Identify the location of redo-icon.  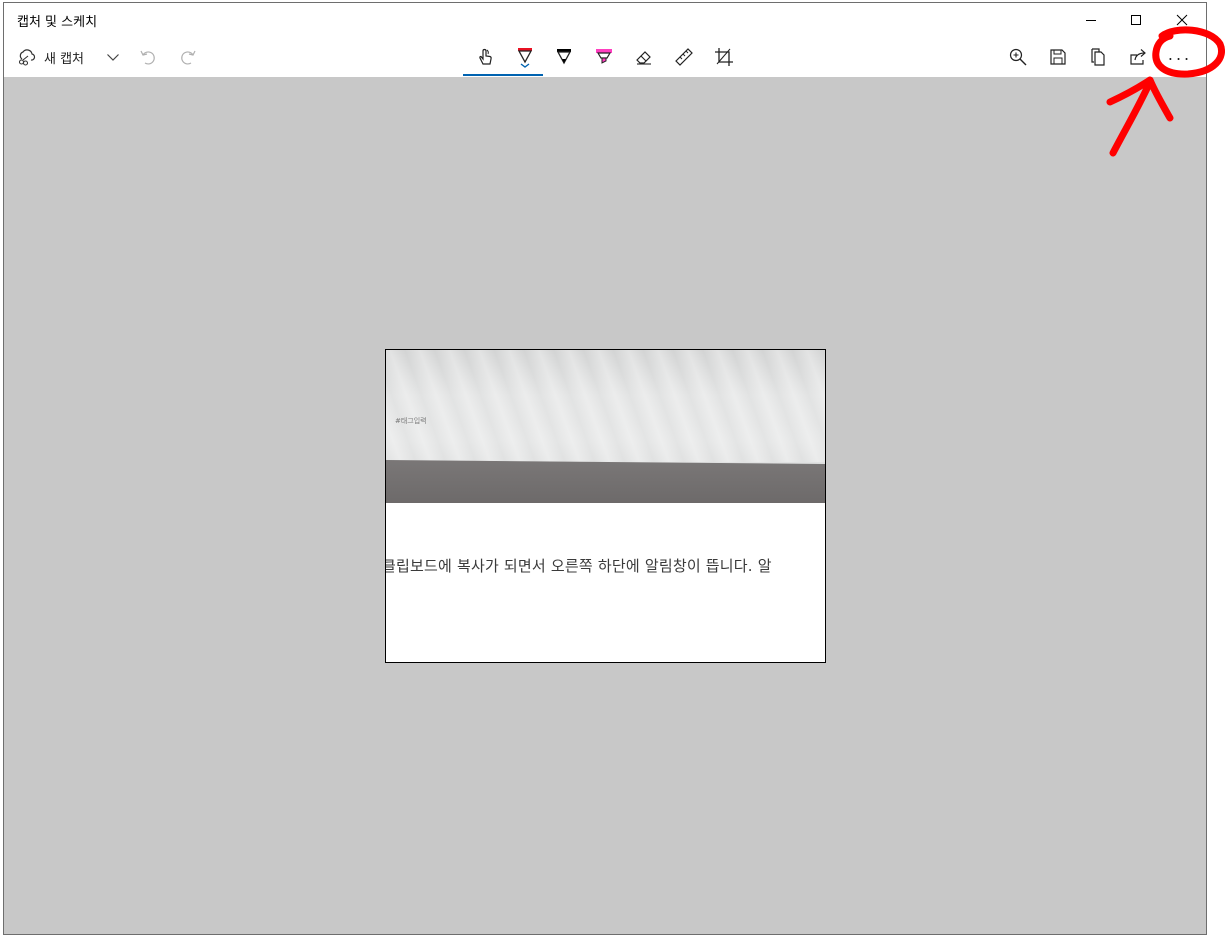
(188, 57).